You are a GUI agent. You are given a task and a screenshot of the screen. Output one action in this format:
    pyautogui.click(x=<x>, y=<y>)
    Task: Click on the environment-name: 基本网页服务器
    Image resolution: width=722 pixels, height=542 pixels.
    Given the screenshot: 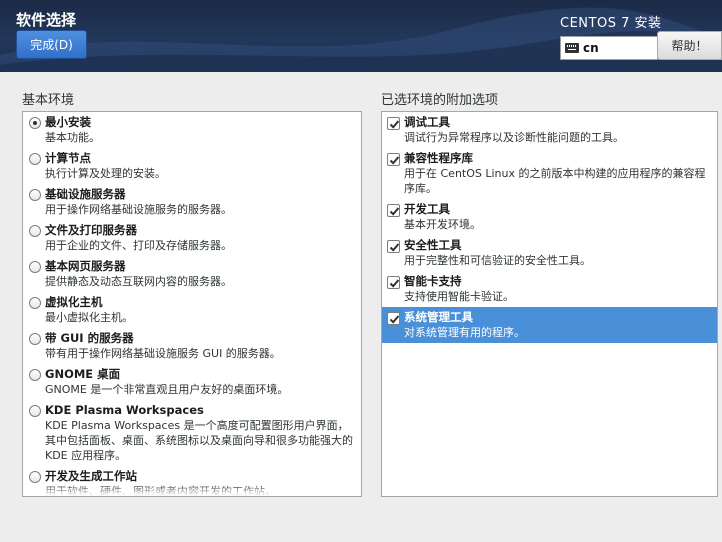 What is the action you would take?
    pyautogui.click(x=85, y=266)
    